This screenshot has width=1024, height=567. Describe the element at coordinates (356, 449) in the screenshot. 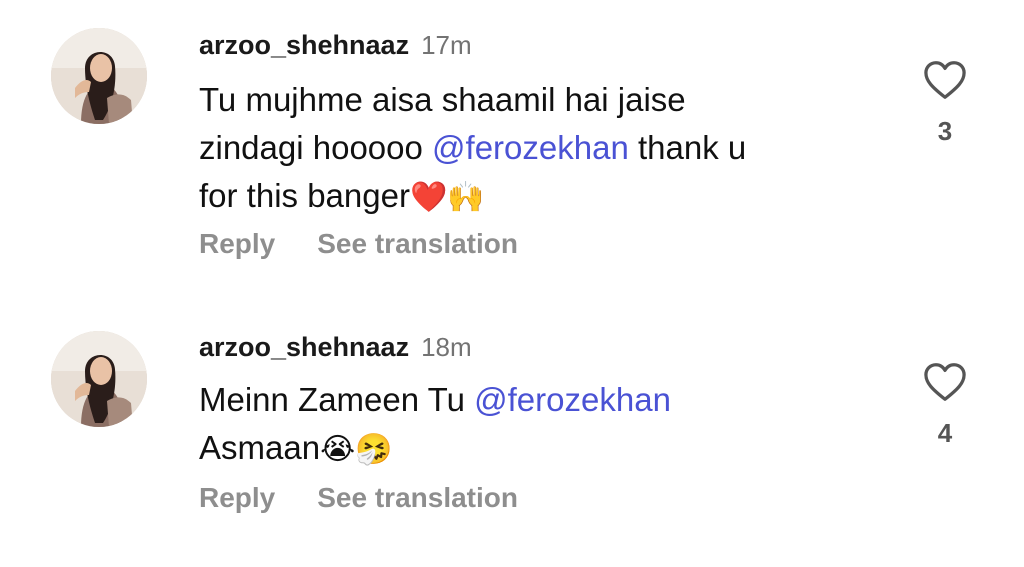

I see `emoji: 😭🤧` at that location.